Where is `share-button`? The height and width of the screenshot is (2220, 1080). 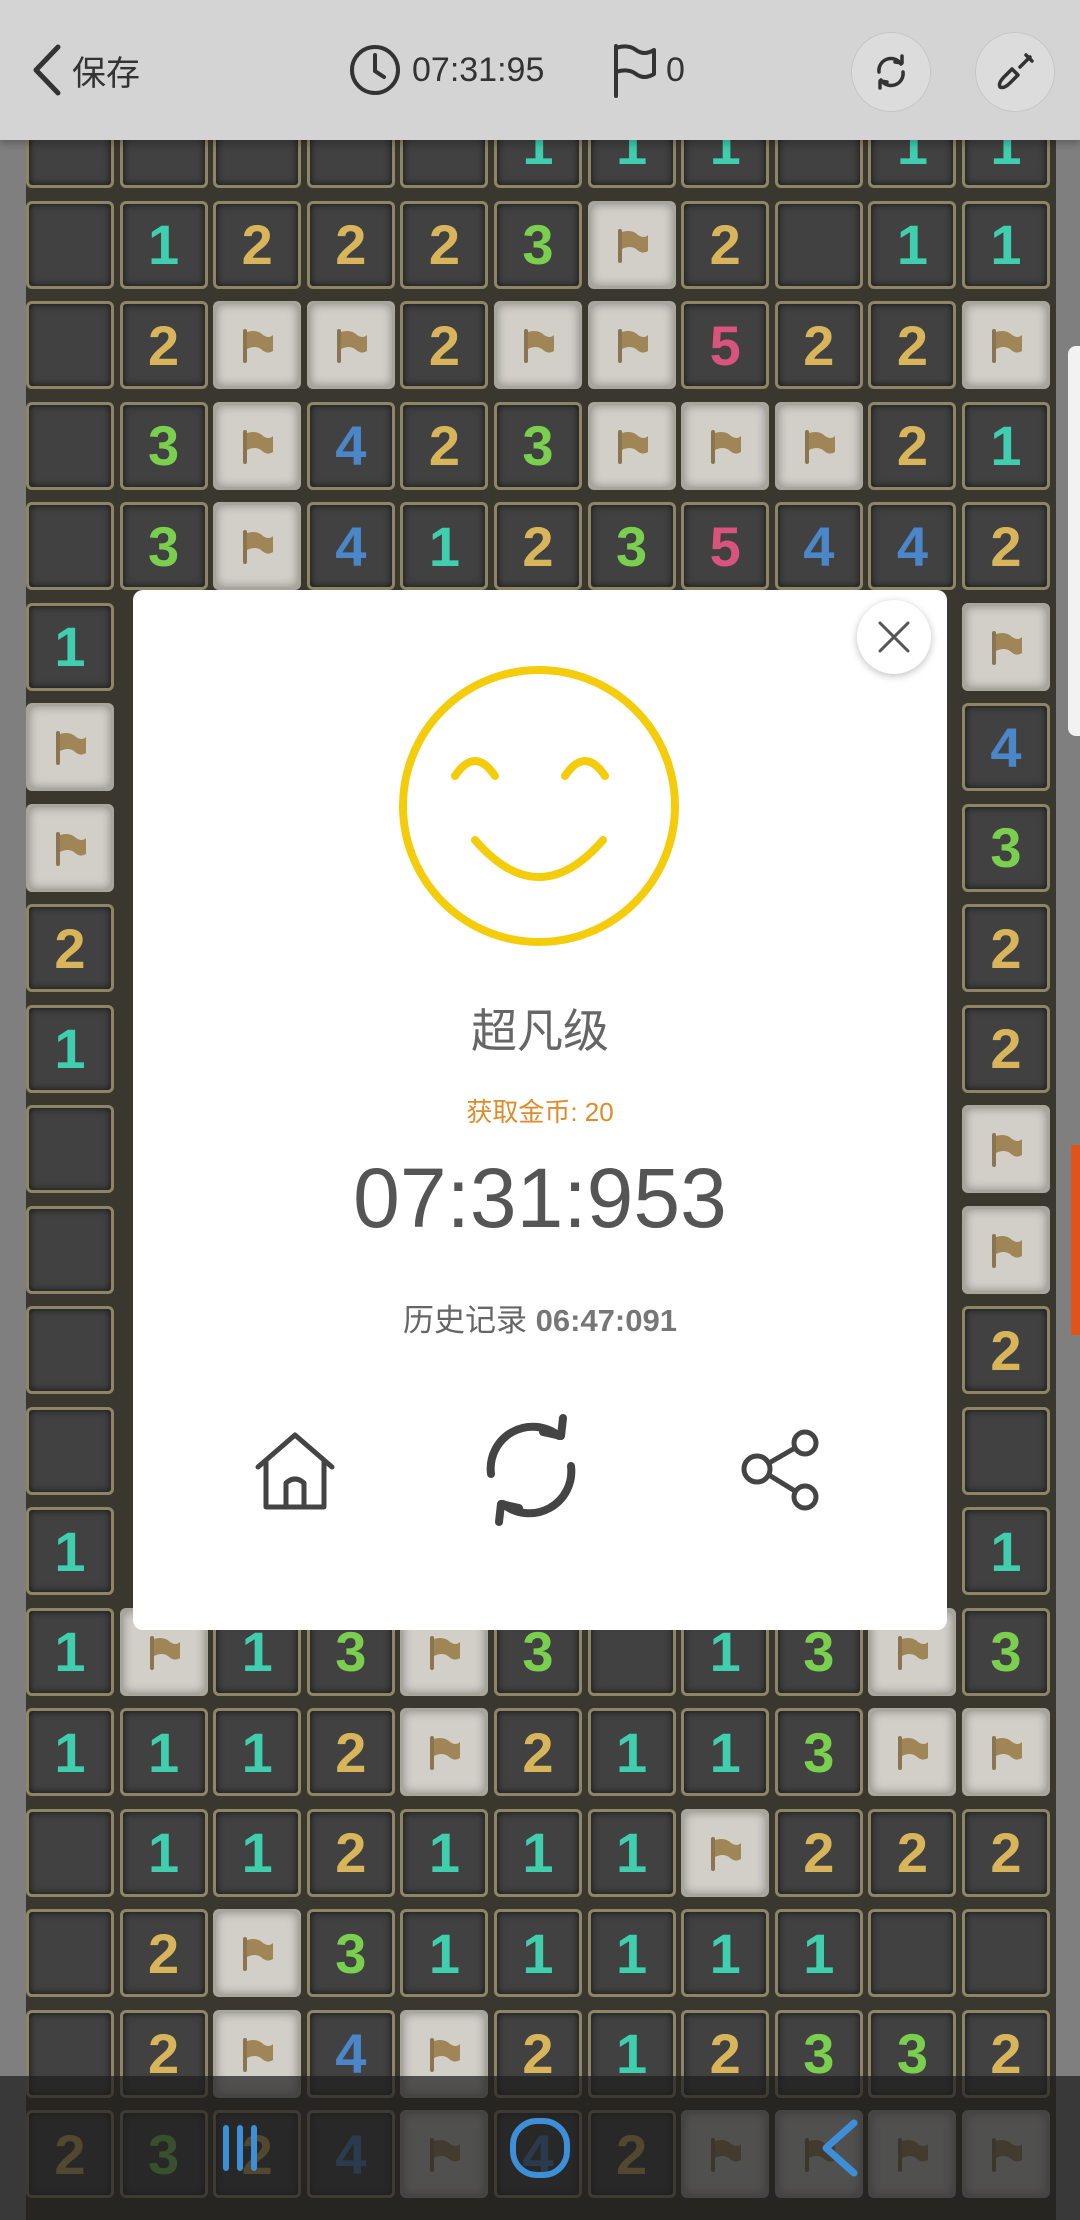 share-button is located at coordinates (782, 1470).